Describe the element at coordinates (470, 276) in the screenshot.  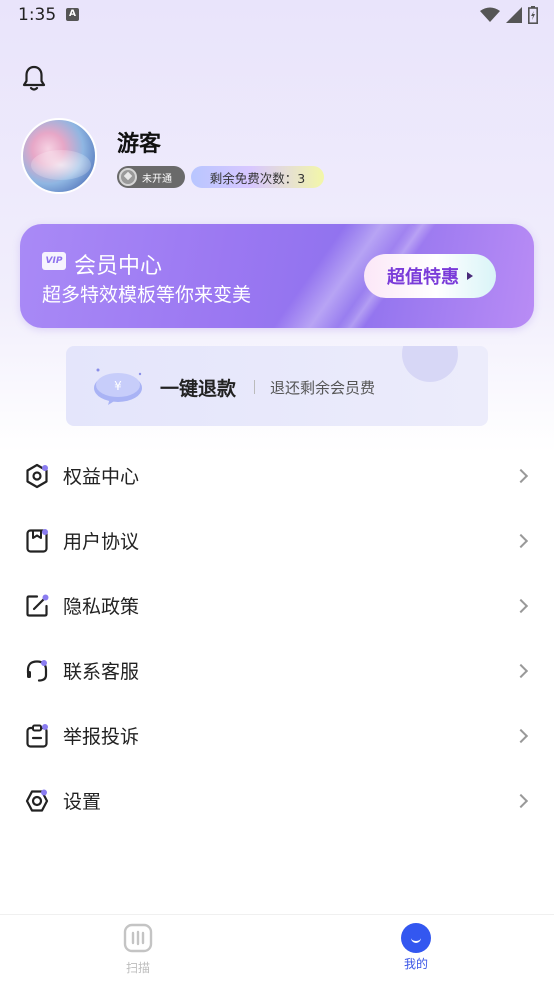
I see `play-arrow-icon` at that location.